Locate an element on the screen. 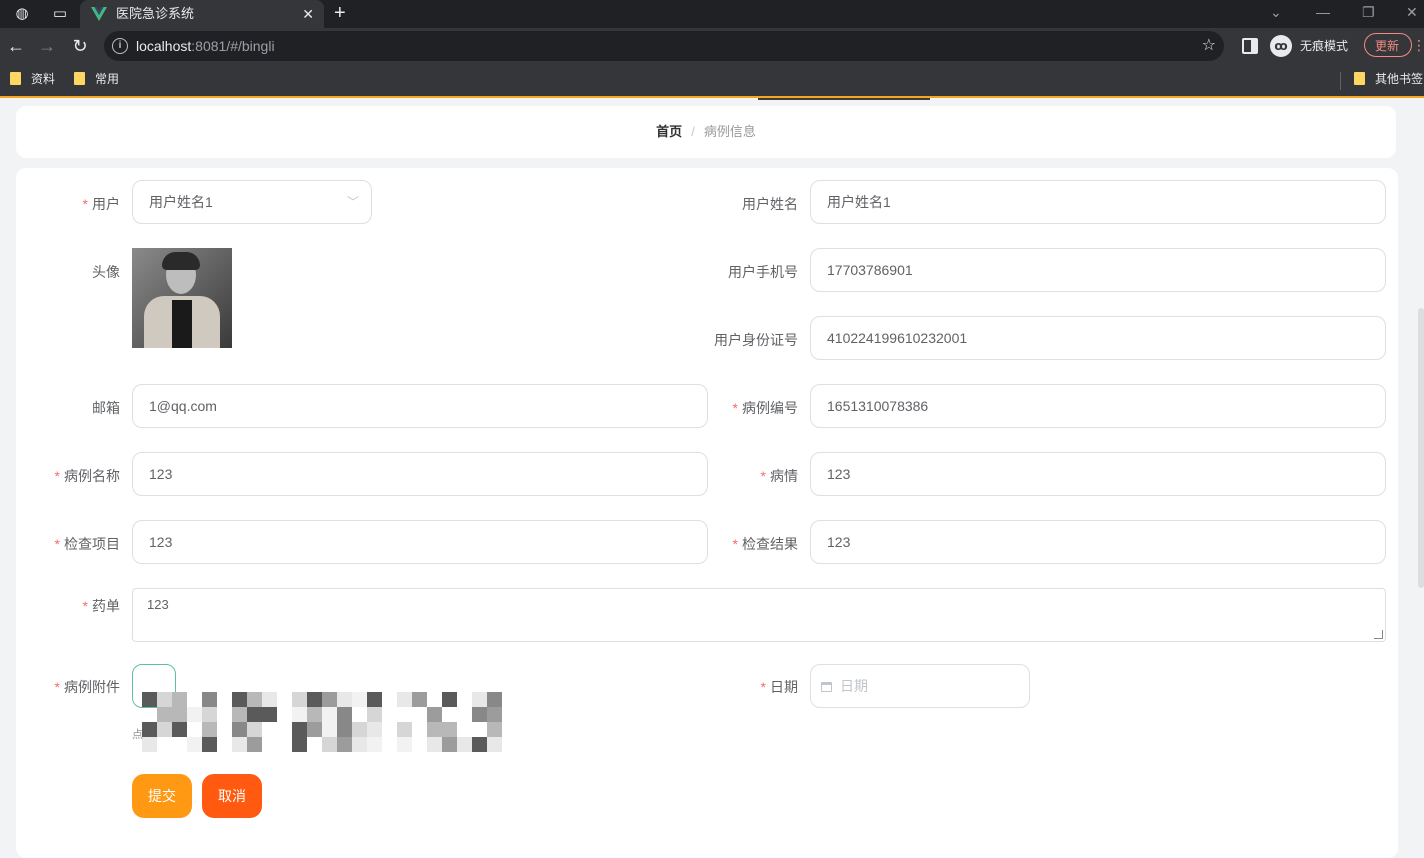 This screenshot has width=1424, height=858. browser-toolbar: ← → ↻ i localhost:8081/#/bingli ☆ is located at coordinates (712, 46).